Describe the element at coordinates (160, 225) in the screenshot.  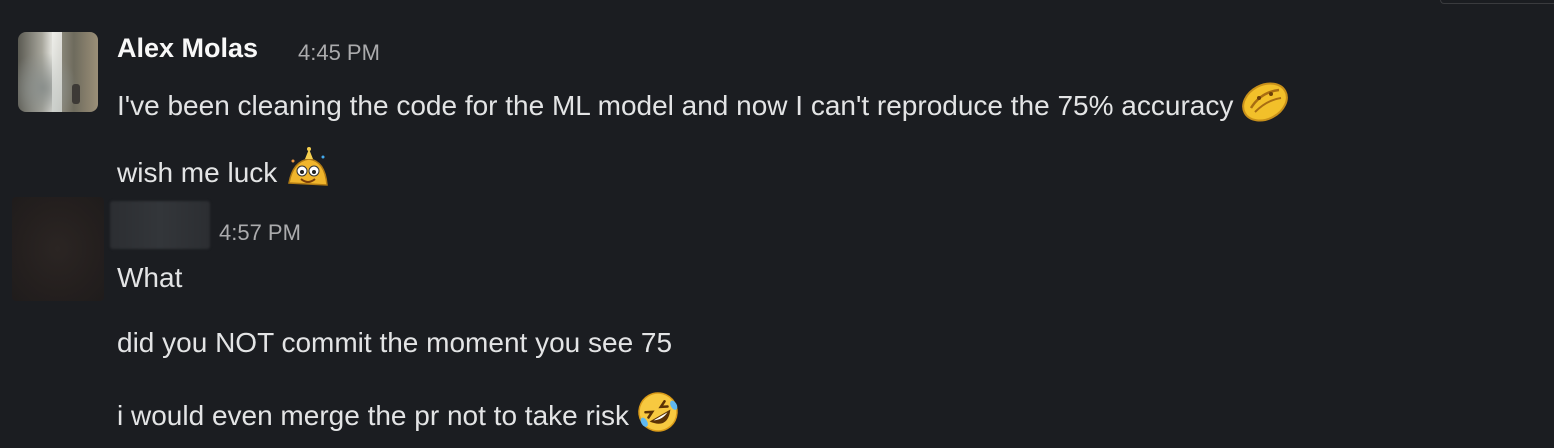
I see `author-name` at that location.